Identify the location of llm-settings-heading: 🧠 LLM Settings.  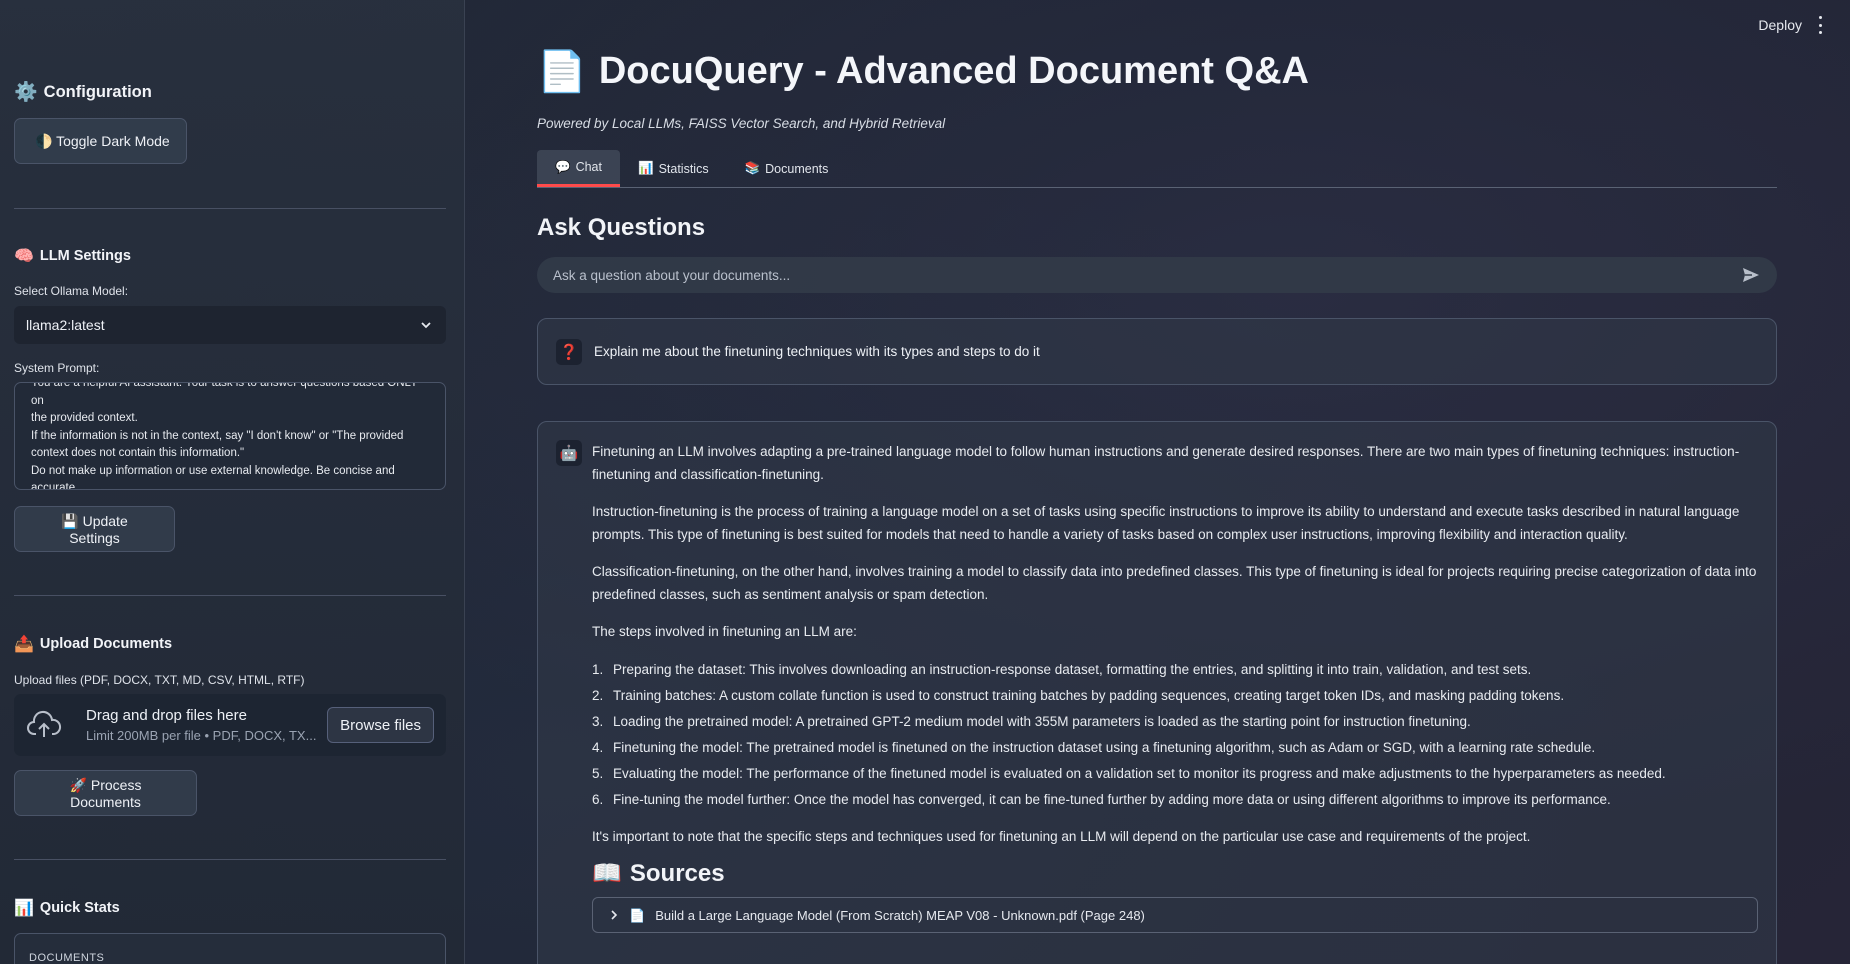
(72, 256).